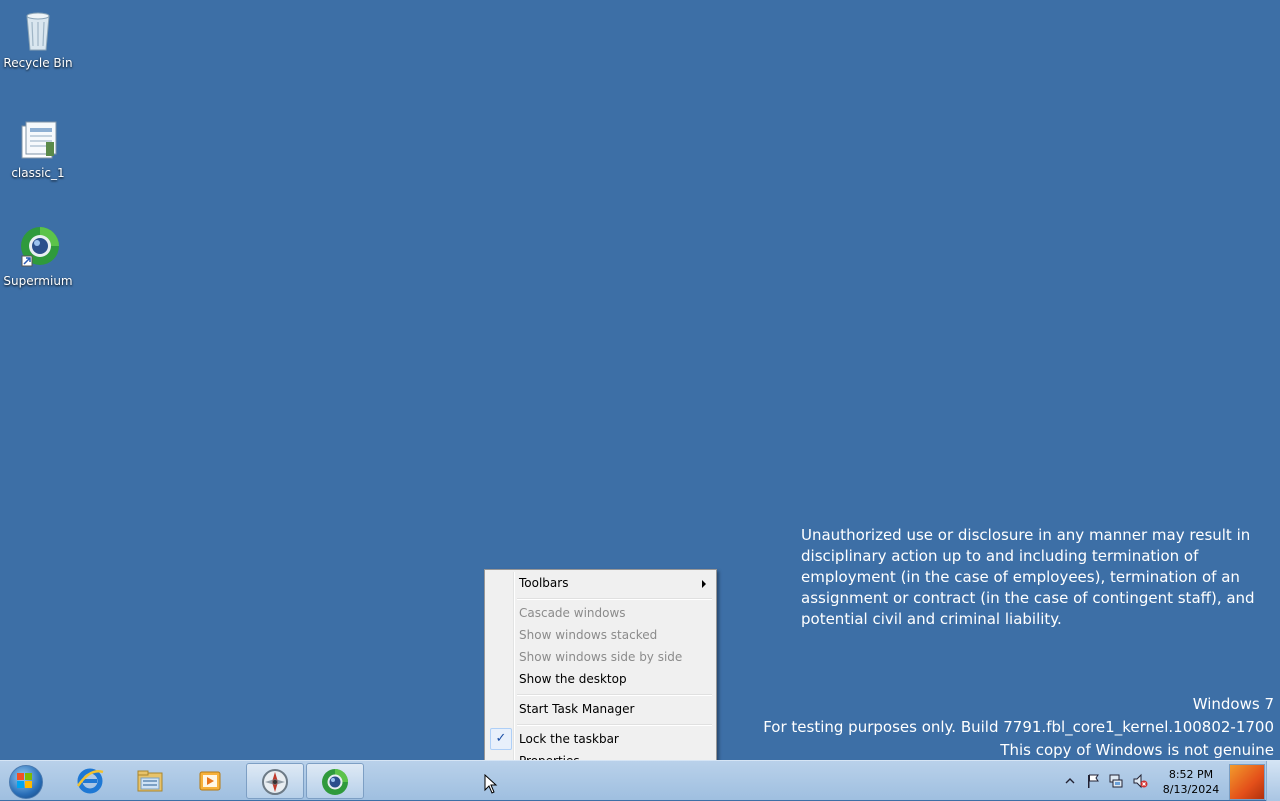 This screenshot has width=1280, height=801. I want to click on start-button, so click(26, 781).